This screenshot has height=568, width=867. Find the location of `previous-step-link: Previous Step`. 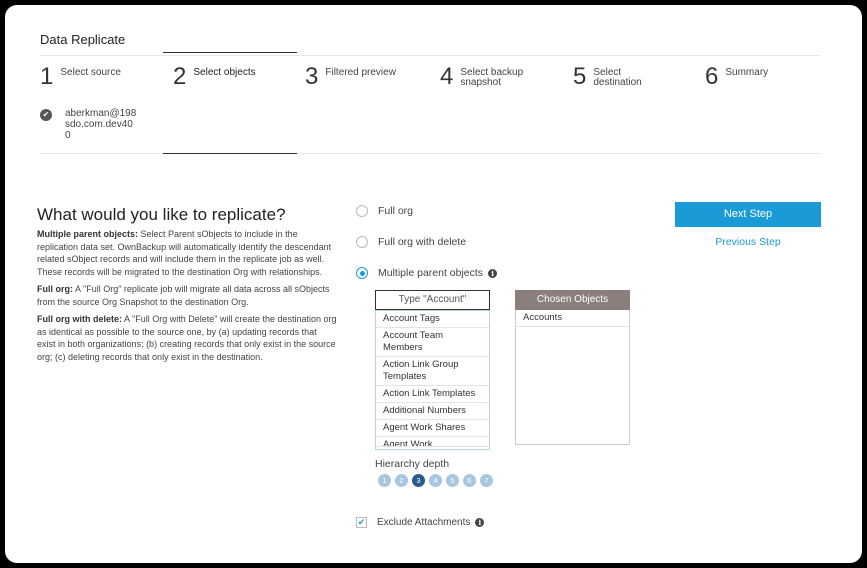

previous-step-link: Previous Step is located at coordinates (748, 242).